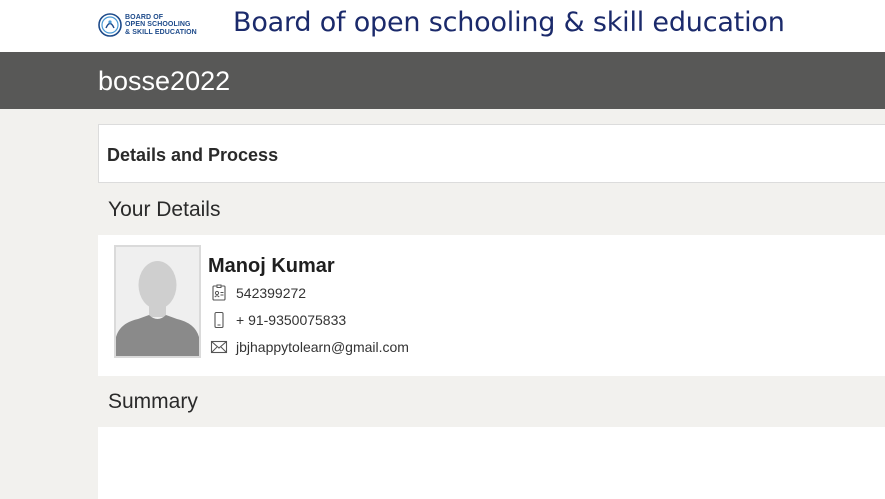 The height and width of the screenshot is (499, 885). What do you see at coordinates (164, 209) in the screenshot?
I see `your-details-heading: Your Details` at bounding box center [164, 209].